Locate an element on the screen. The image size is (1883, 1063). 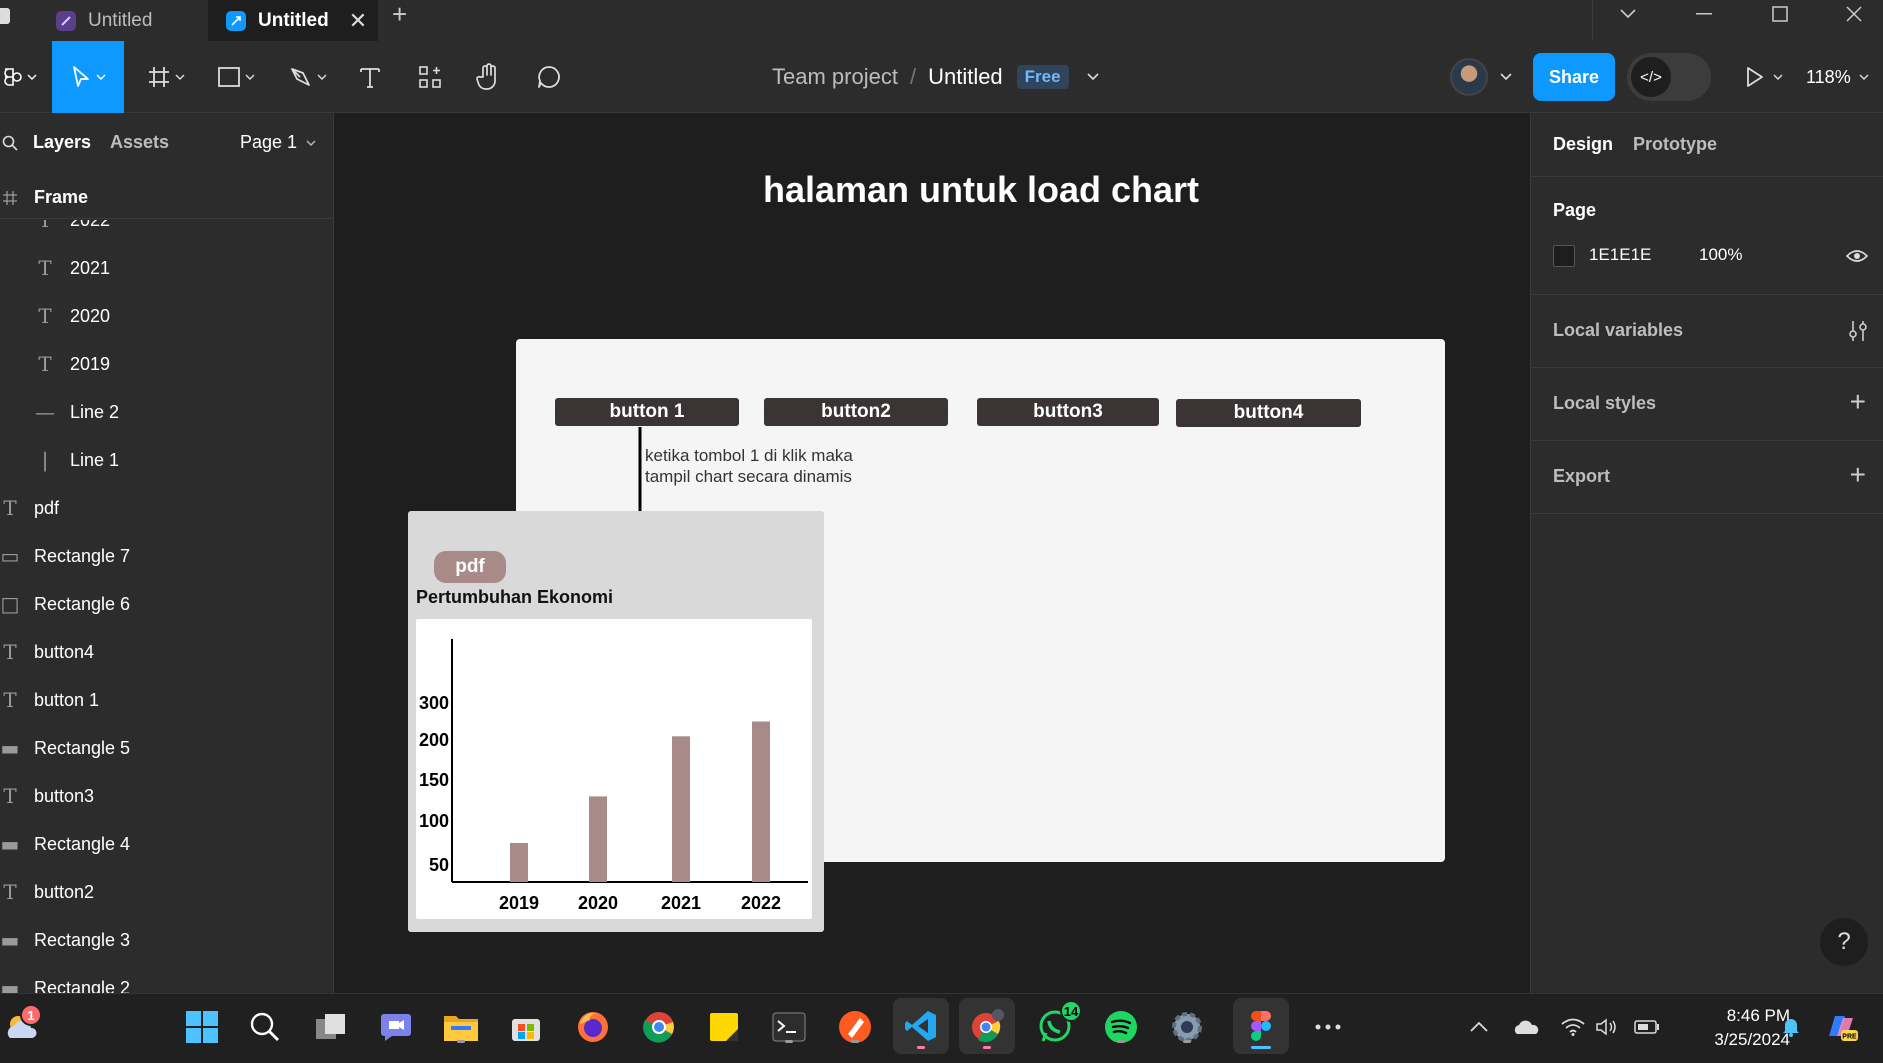
vscode-icon is located at coordinates (921, 1026).